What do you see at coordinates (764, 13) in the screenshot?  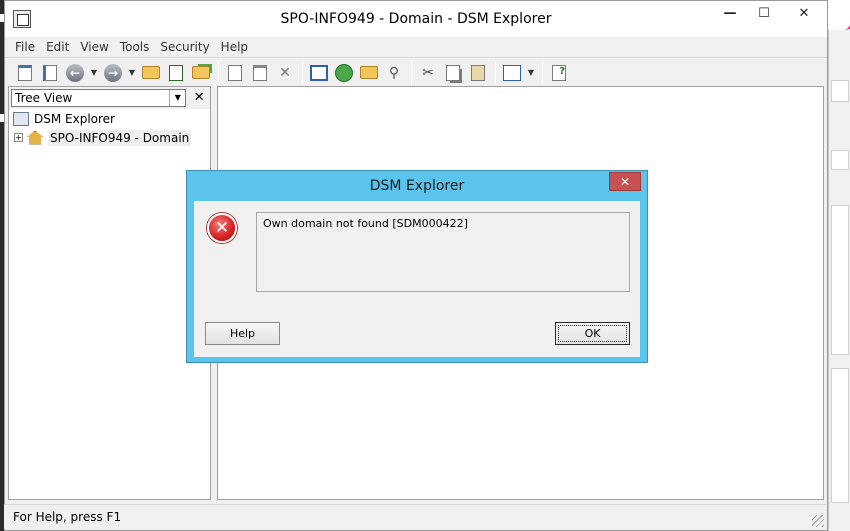 I see `maximize-button: ☐` at bounding box center [764, 13].